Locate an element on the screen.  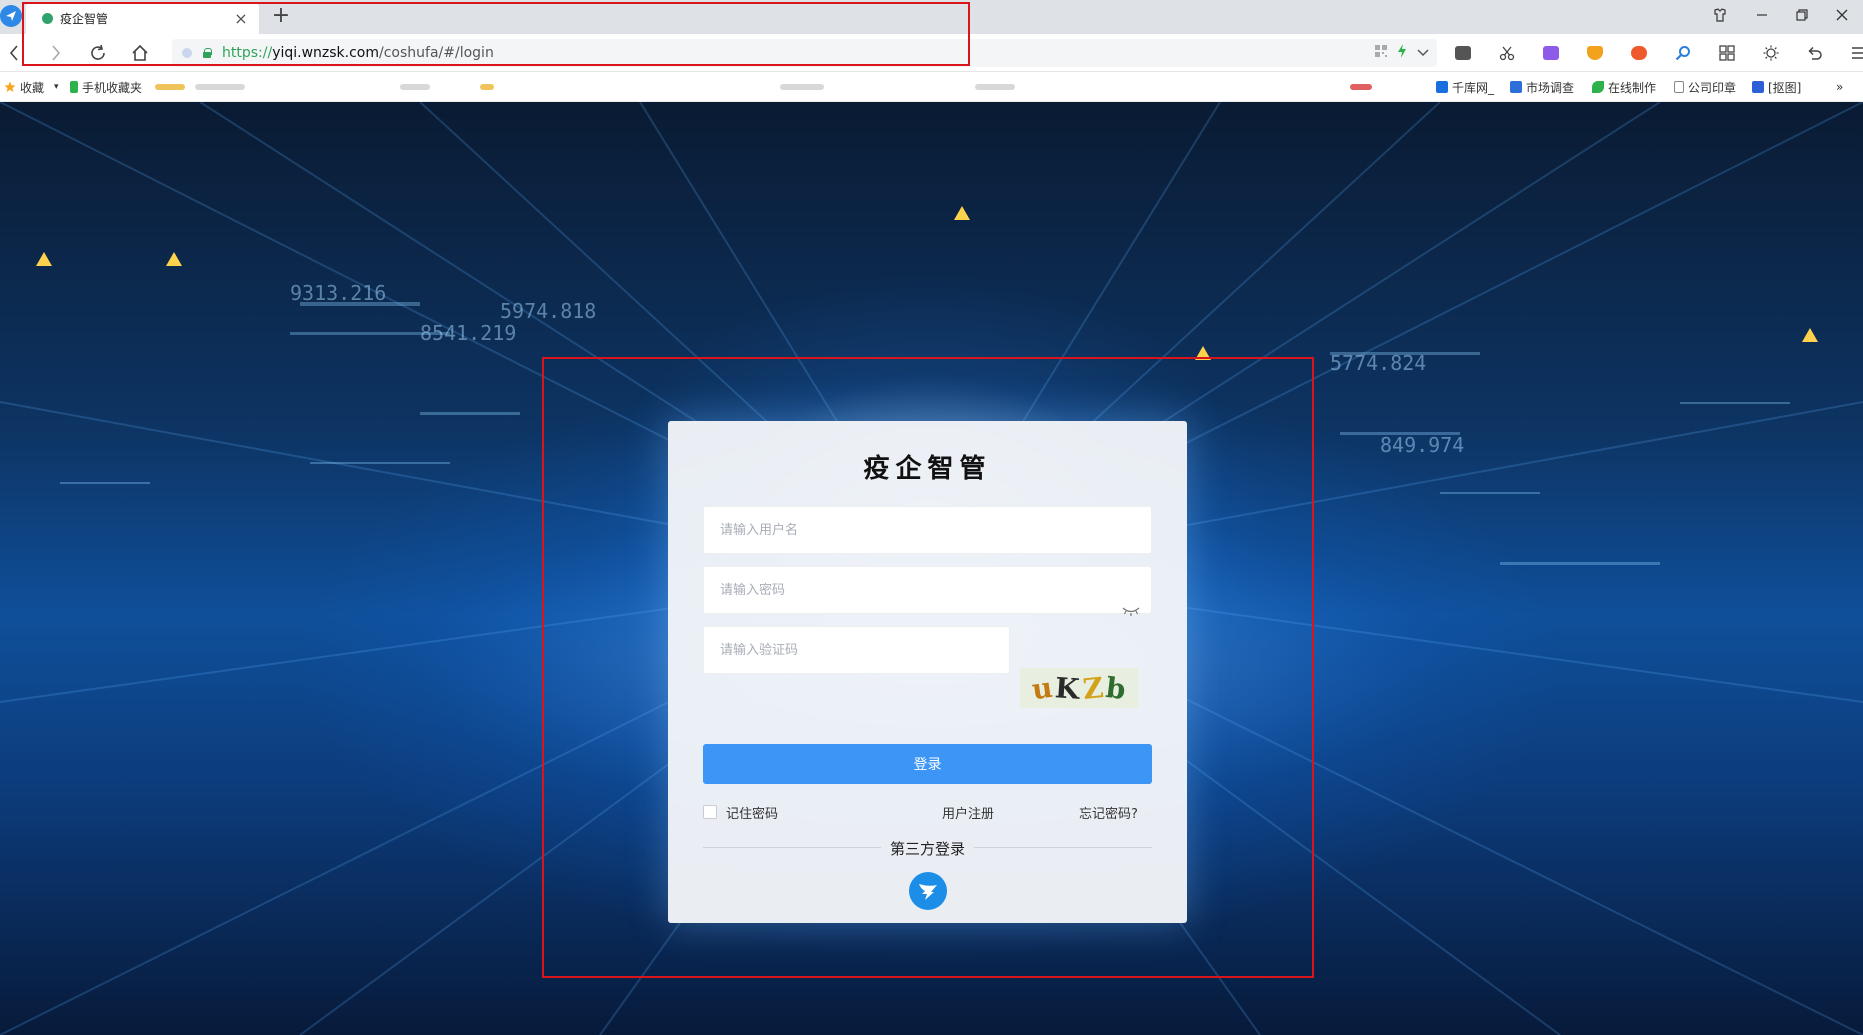
minimize-icon is located at coordinates (1762, 15).